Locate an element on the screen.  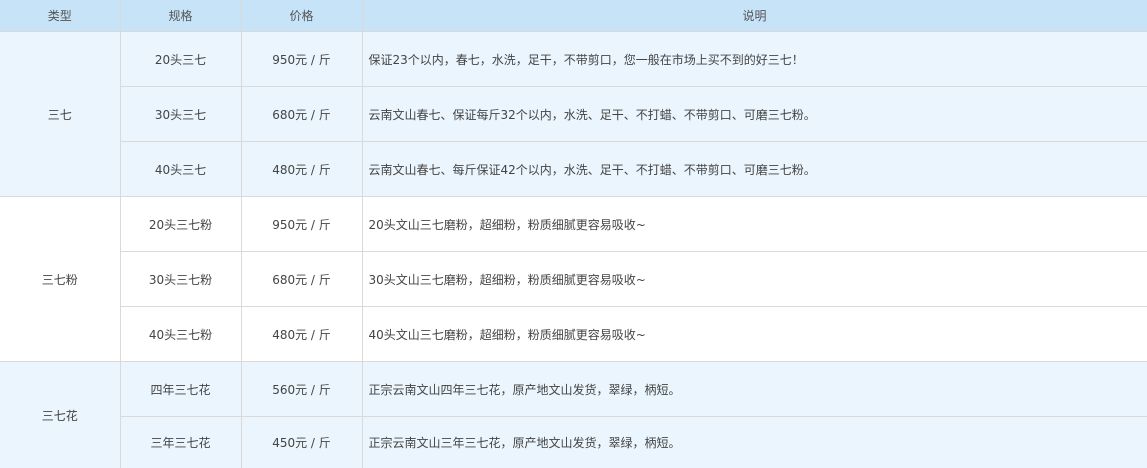
description-cell: 云南文山春七、每斤保证42个以内，水洗、足干、不打蜡、不带剪口、可磨三七粉。 is located at coordinates (754, 169).